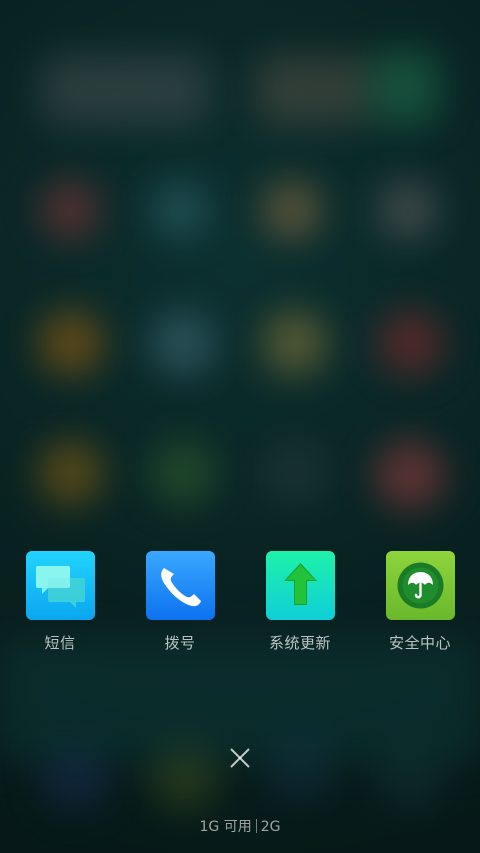 The height and width of the screenshot is (853, 480). What do you see at coordinates (299, 643) in the screenshot?
I see `app-label: 系统更新` at bounding box center [299, 643].